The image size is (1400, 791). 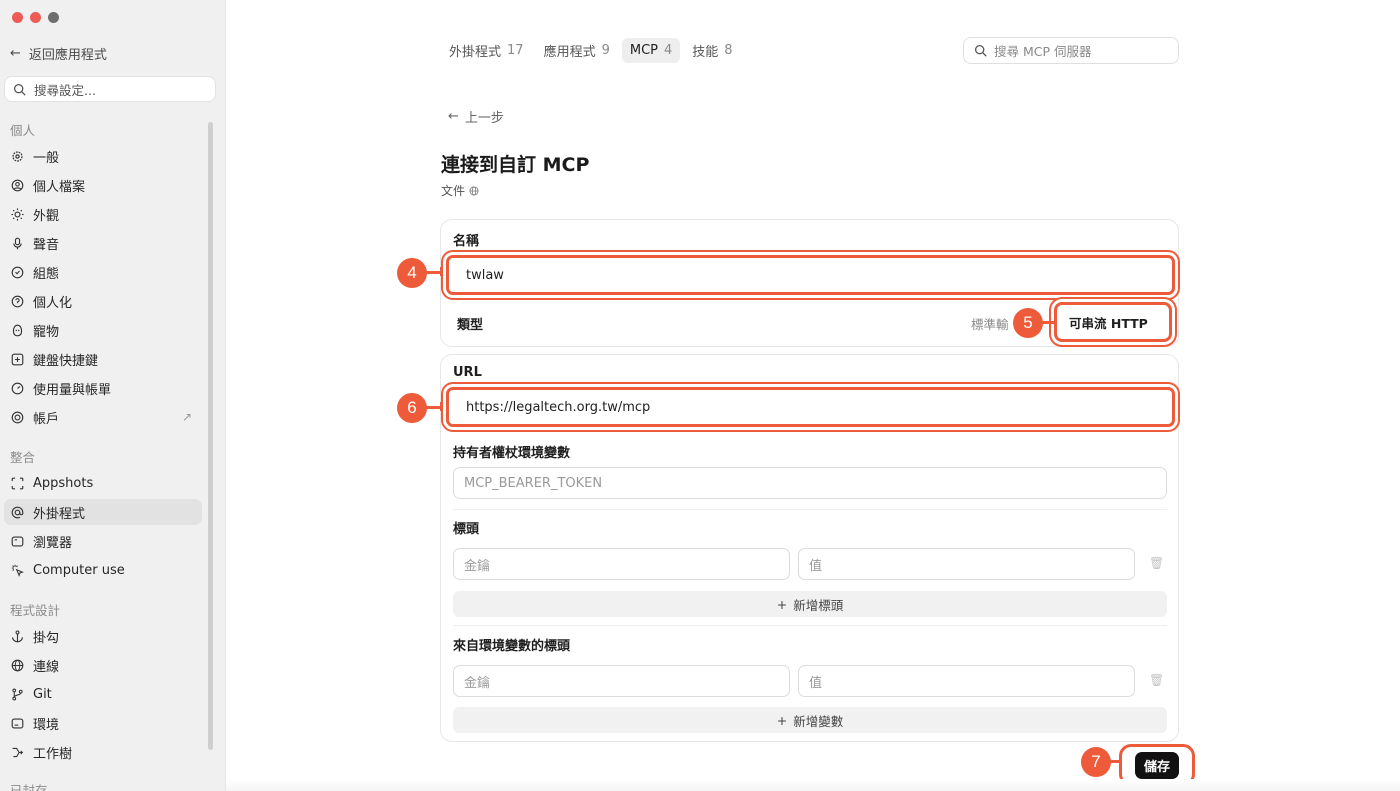 I want to click on sidebar-item-label: 外觀, so click(x=46, y=216).